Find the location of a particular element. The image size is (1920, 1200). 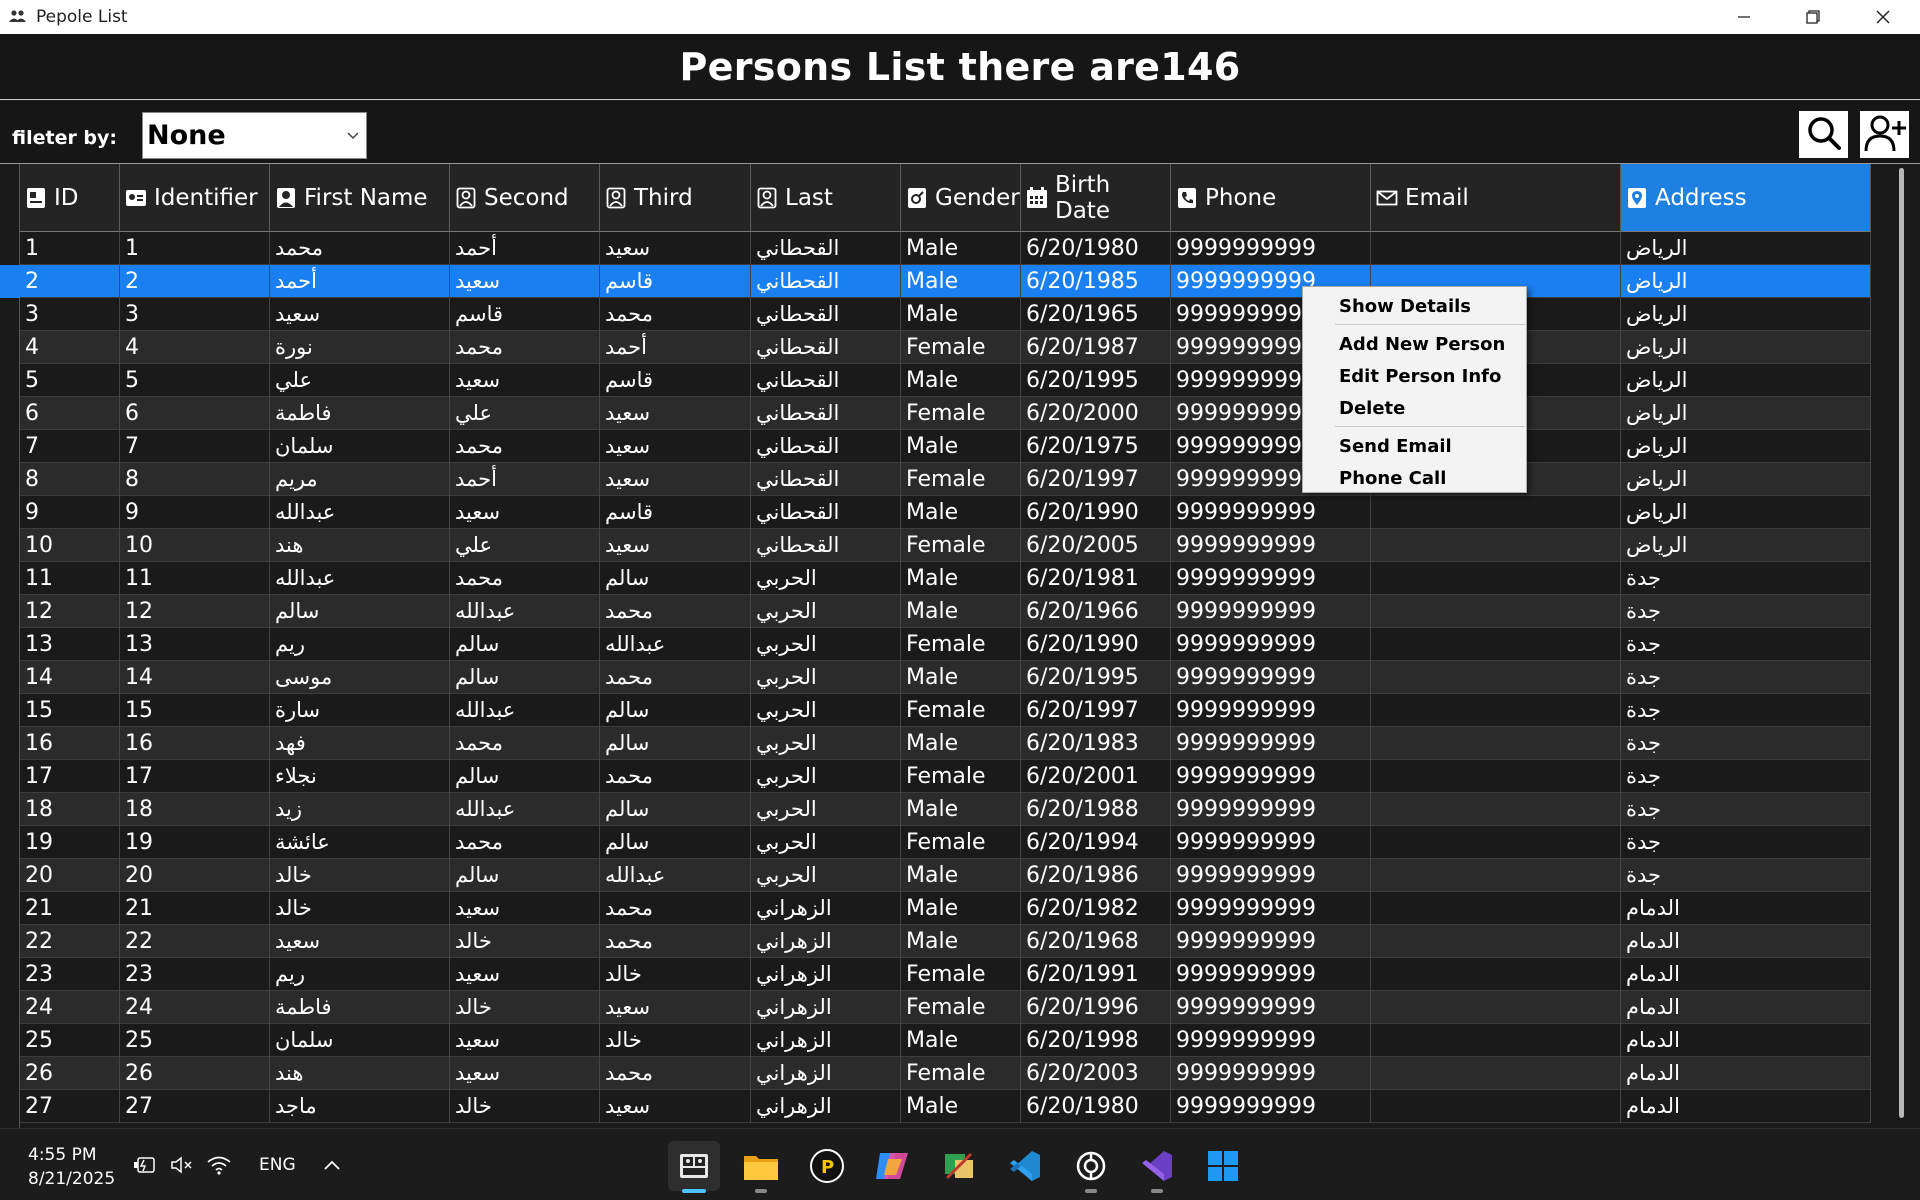

cell-birth-date: 6/20/1965 is located at coordinates (1096, 314).